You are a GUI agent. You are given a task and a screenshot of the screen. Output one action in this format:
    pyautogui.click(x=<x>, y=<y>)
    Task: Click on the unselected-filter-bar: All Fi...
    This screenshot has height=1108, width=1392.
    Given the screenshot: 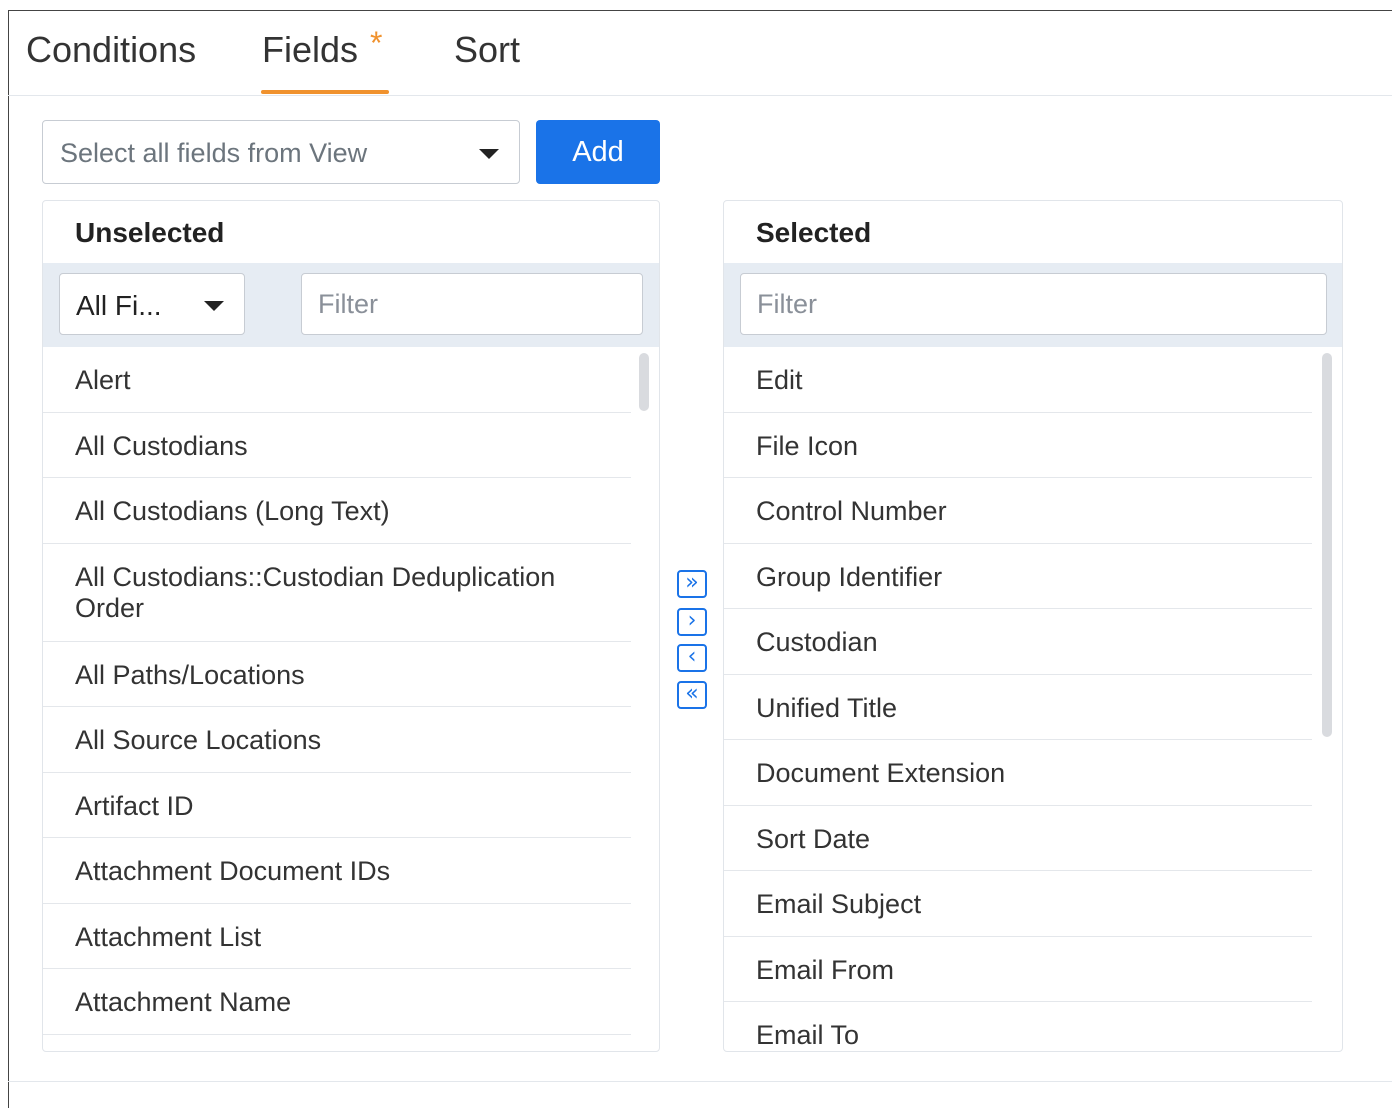 What is the action you would take?
    pyautogui.click(x=351, y=305)
    